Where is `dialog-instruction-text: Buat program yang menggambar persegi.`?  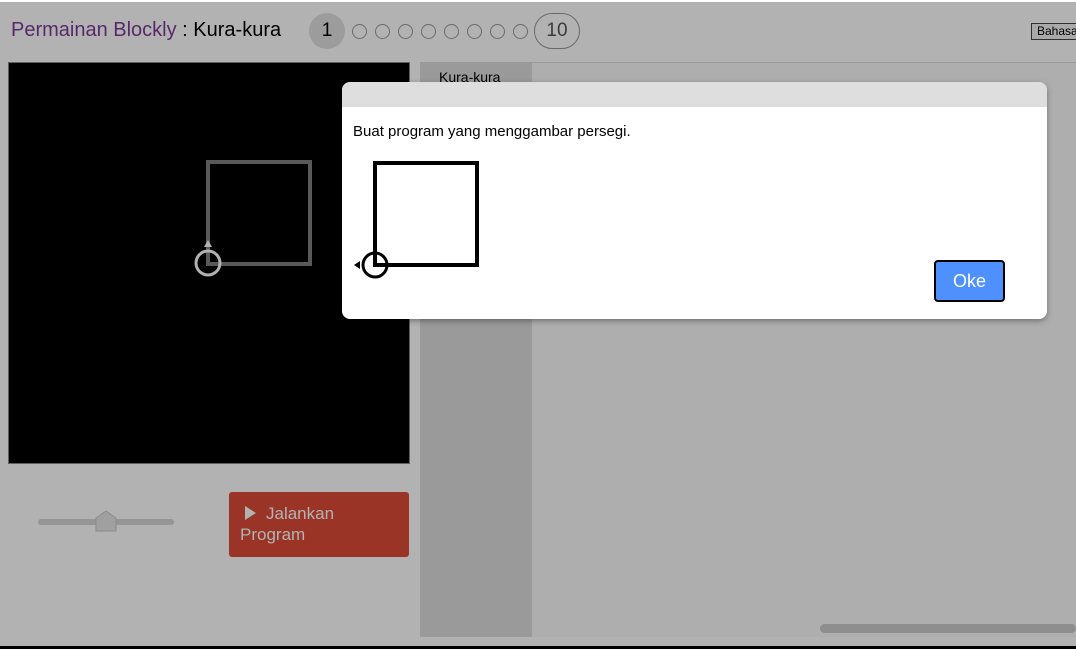
dialog-instruction-text: Buat program yang menggambar persegi. is located at coordinates (492, 131).